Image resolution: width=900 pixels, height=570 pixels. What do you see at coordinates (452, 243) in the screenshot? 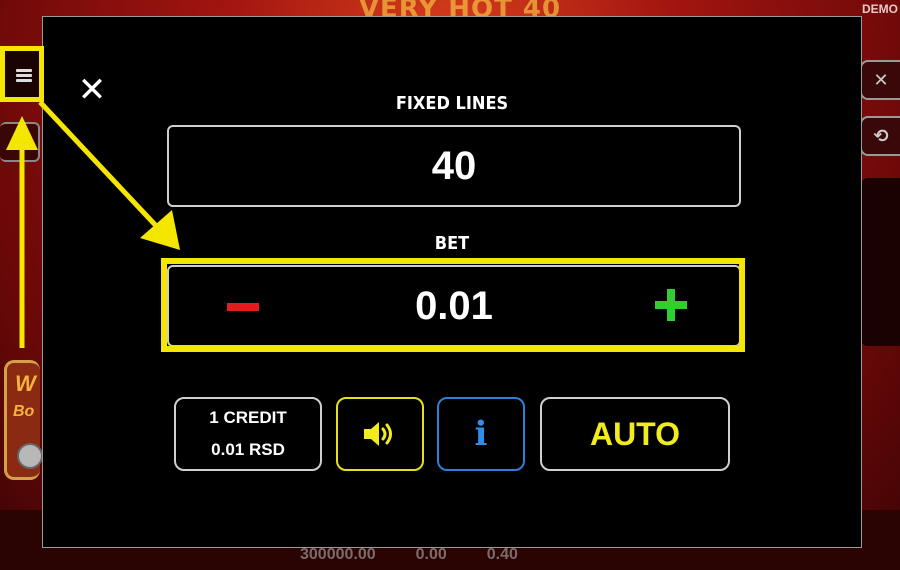
I see `bet-label: BET` at bounding box center [452, 243].